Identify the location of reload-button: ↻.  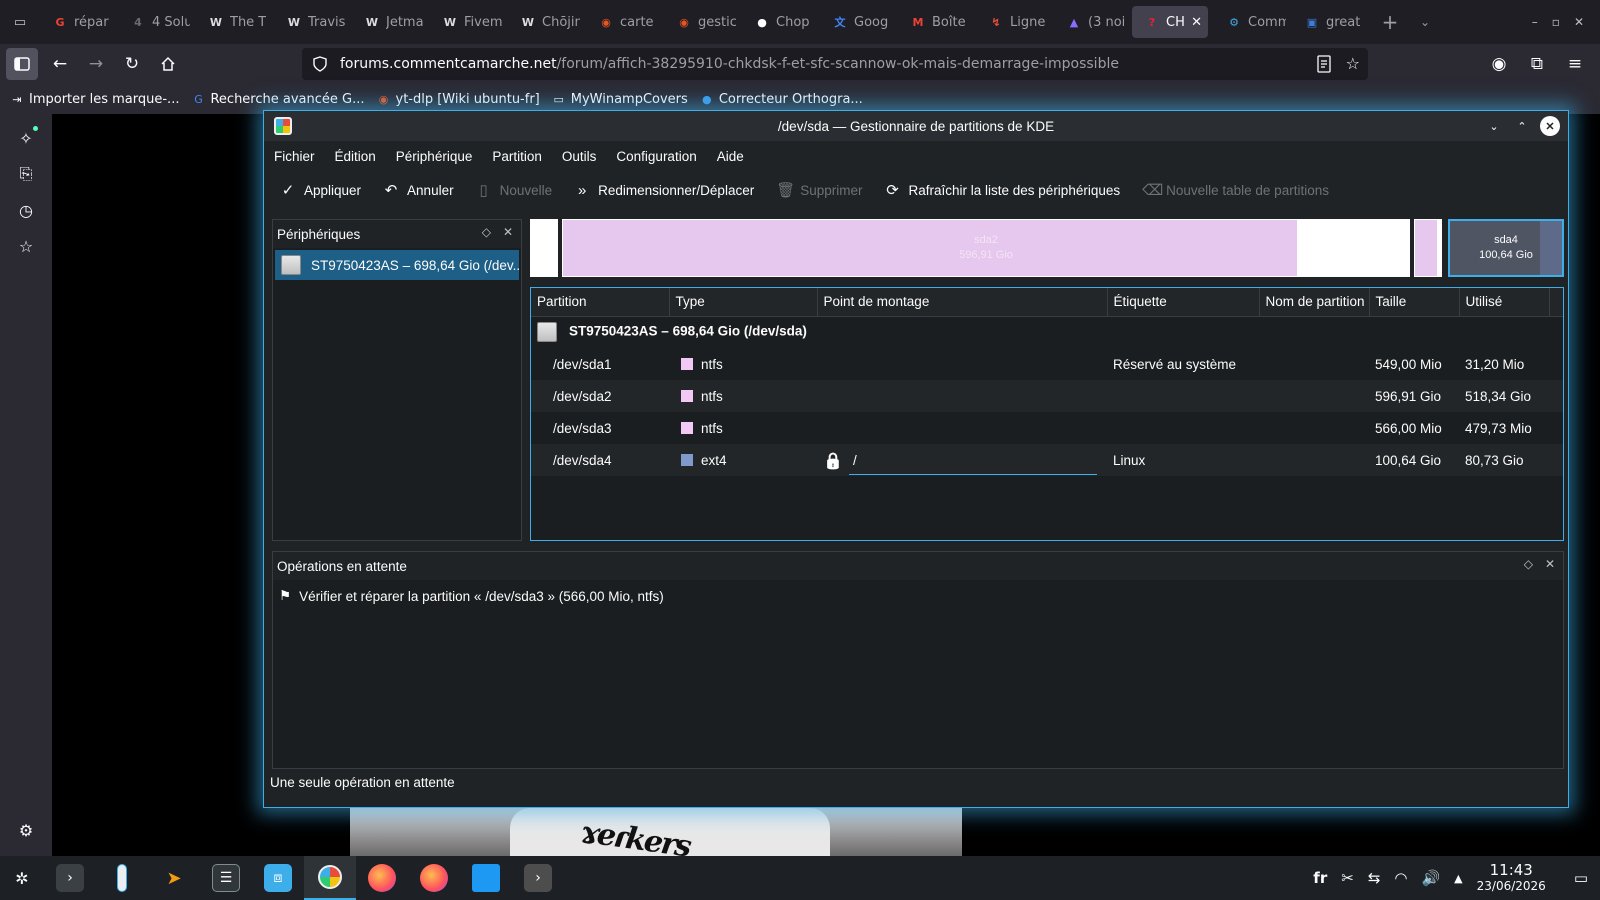
(132, 64).